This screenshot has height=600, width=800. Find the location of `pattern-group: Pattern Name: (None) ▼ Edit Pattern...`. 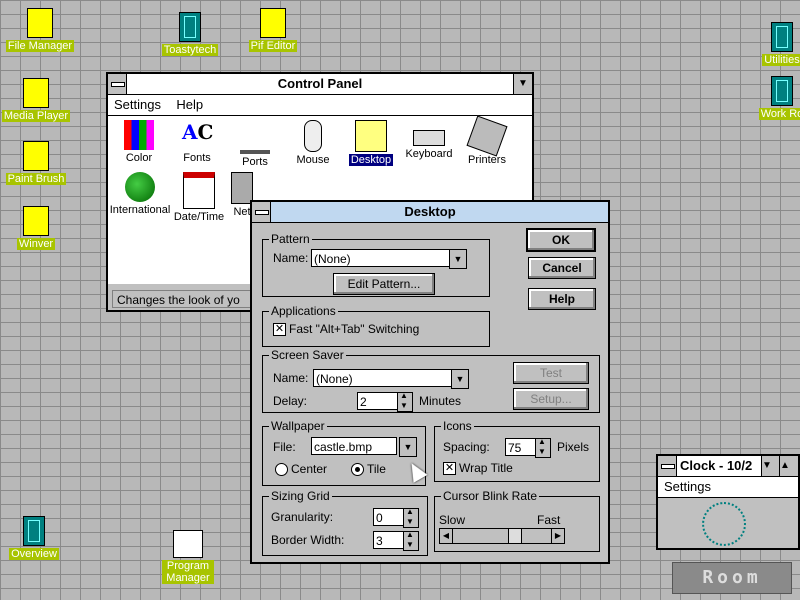

pattern-group: Pattern Name: (None) ▼ Edit Pattern... is located at coordinates (376, 264).